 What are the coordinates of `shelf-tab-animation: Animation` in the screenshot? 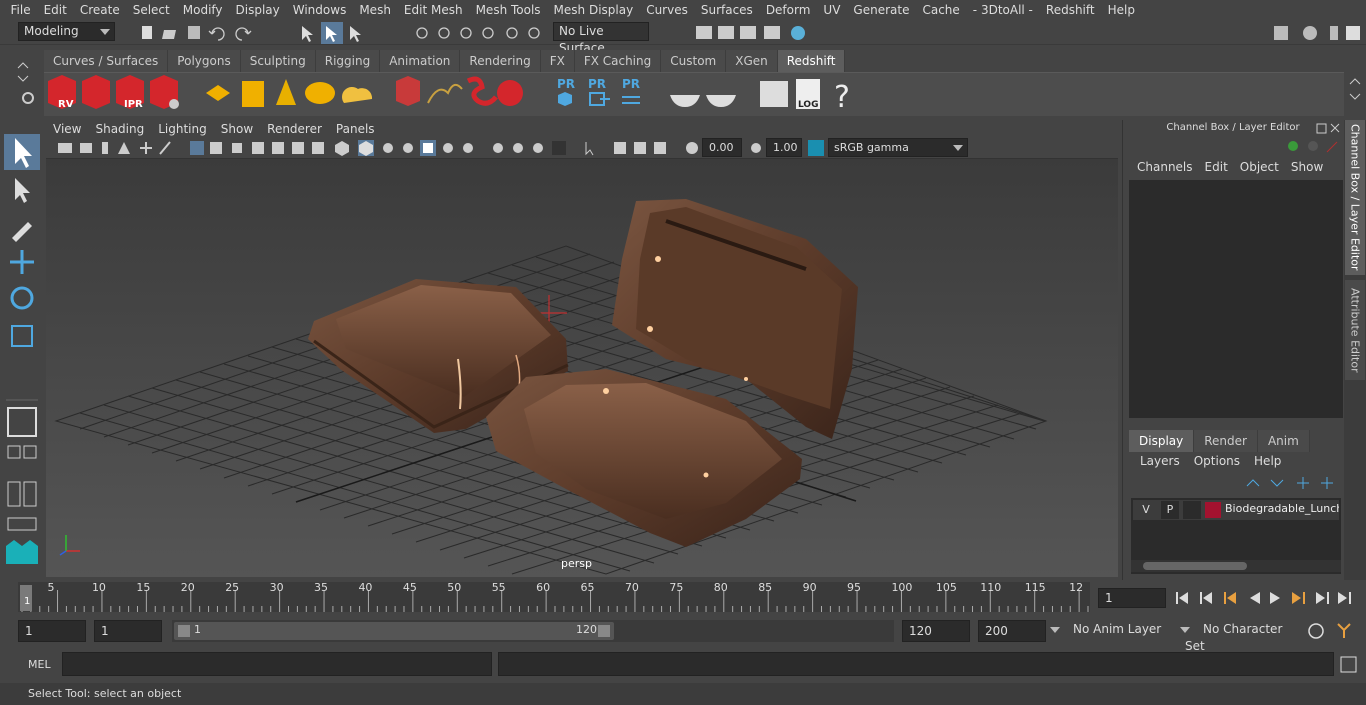 It's located at (420, 61).